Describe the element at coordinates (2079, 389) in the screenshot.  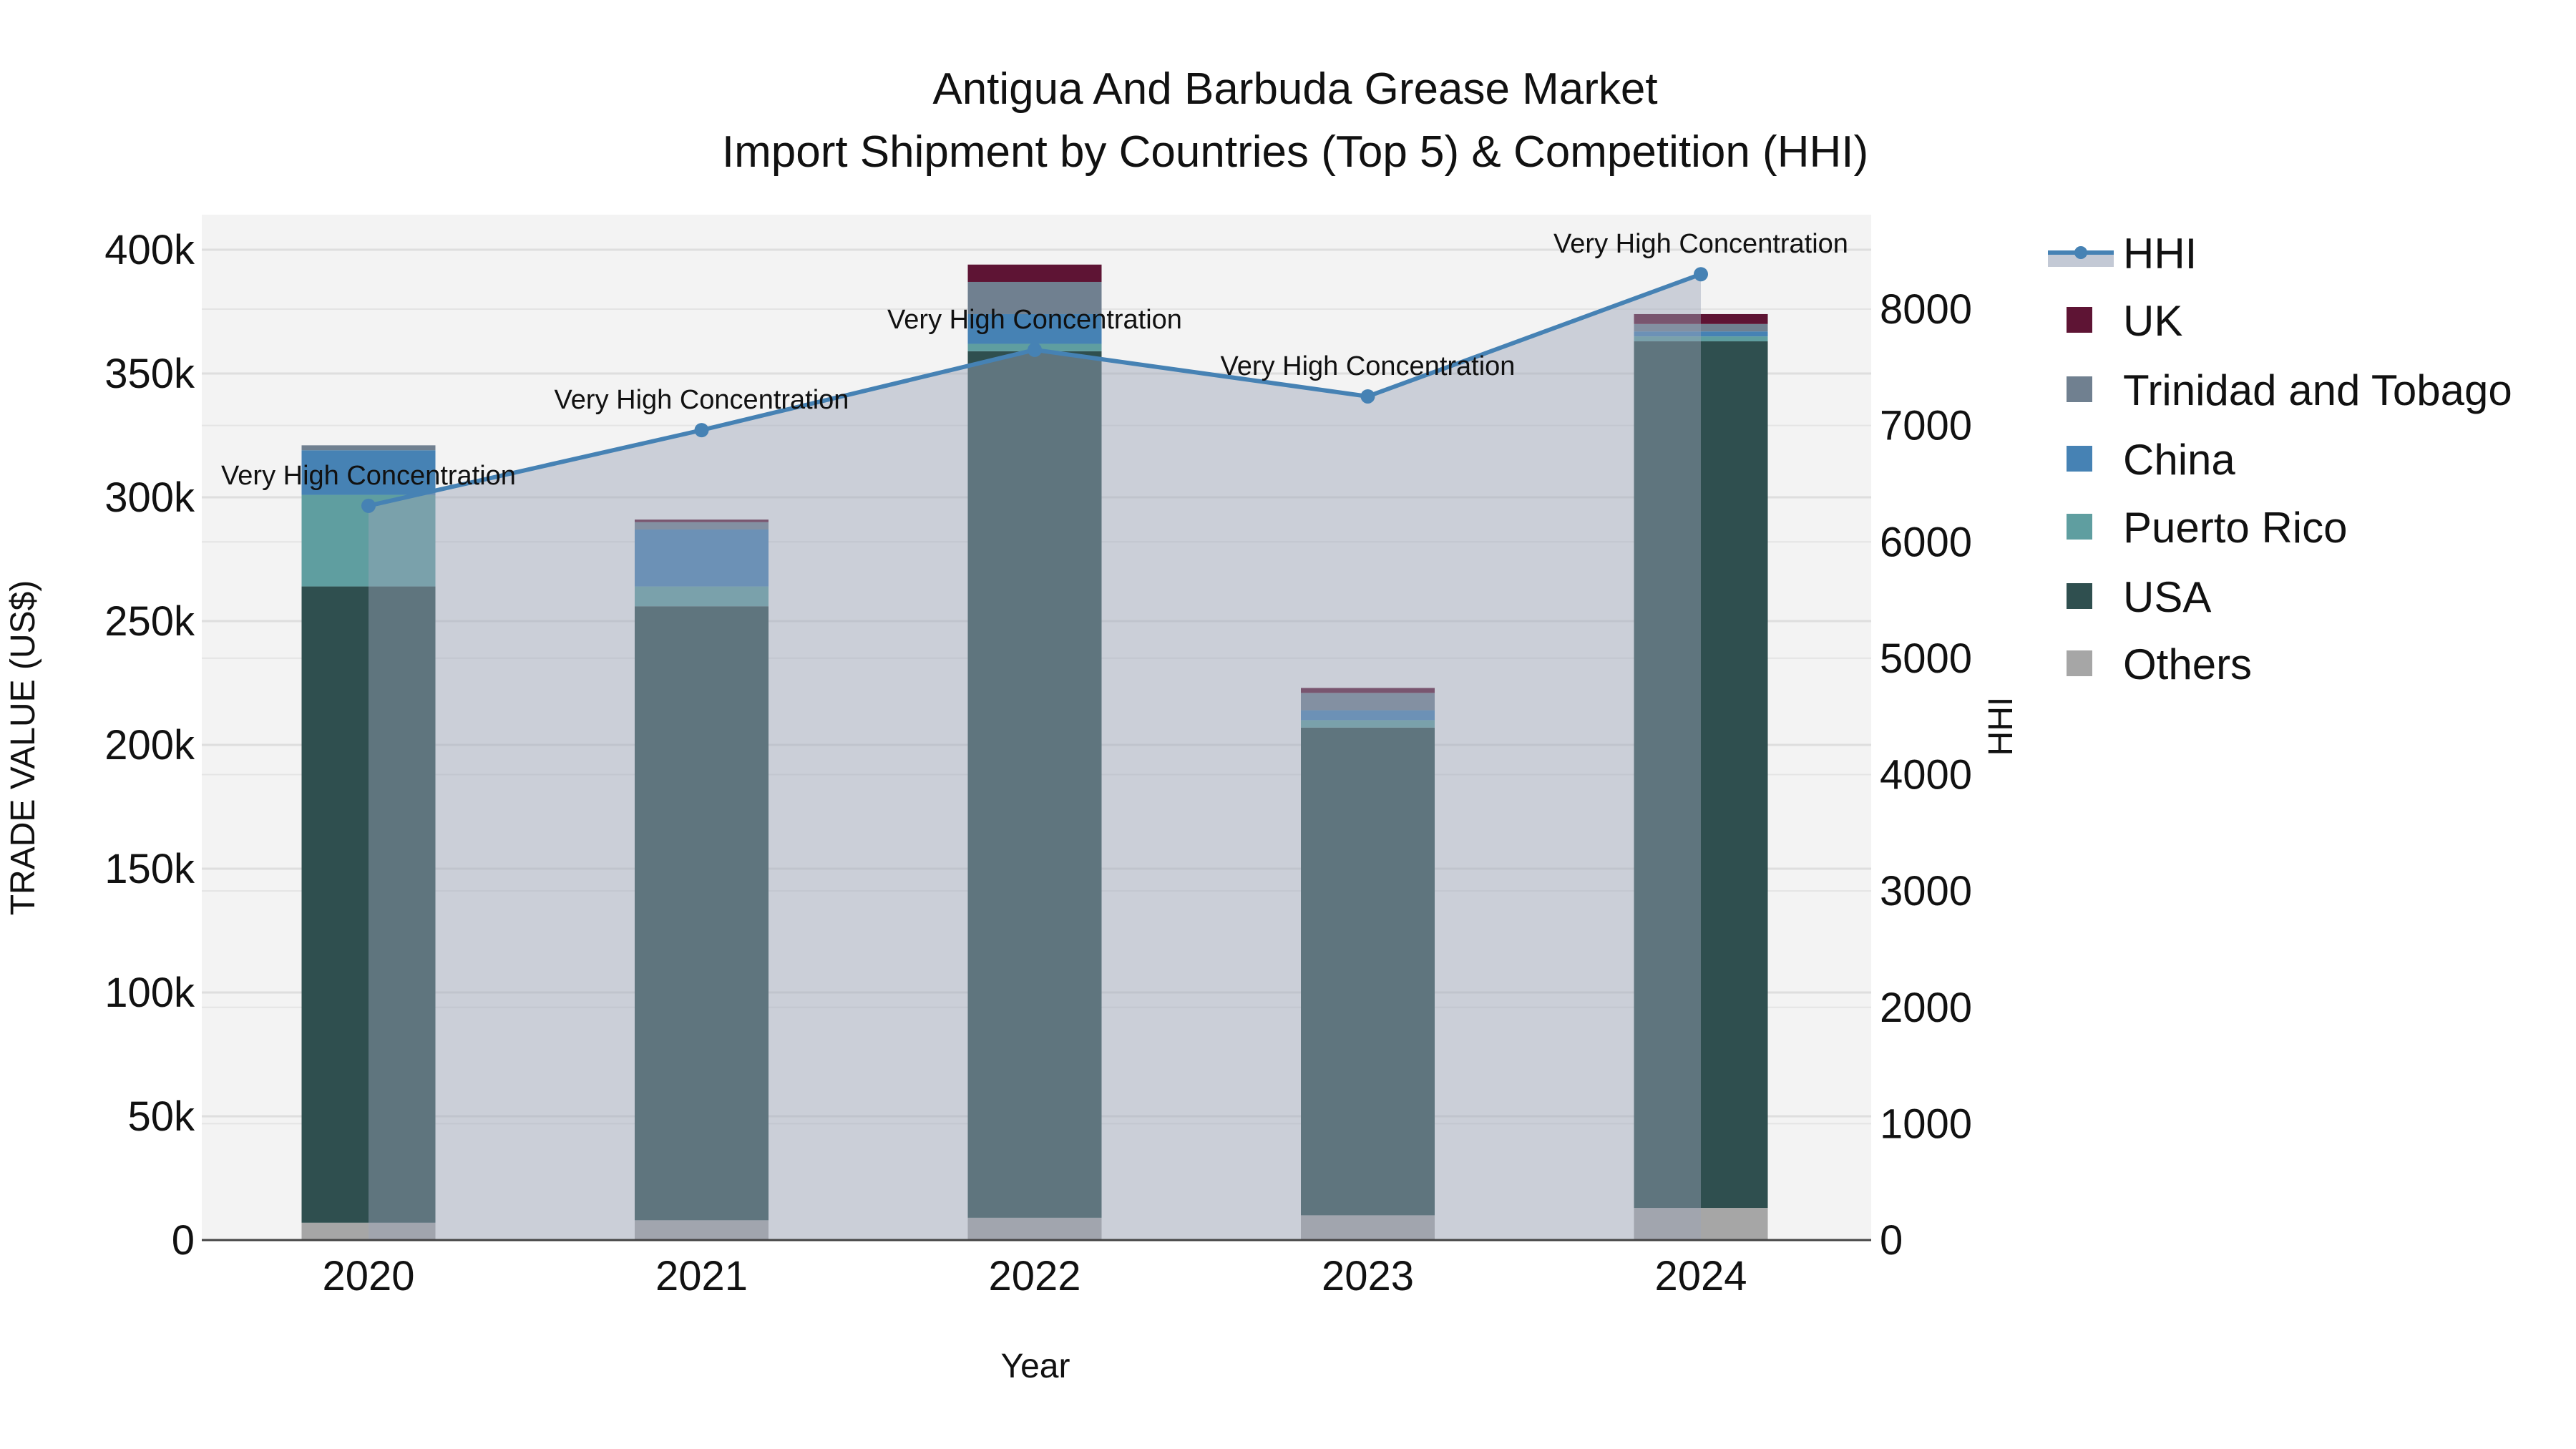
I see `legend-swatch-trinidad-and-tobago` at that location.